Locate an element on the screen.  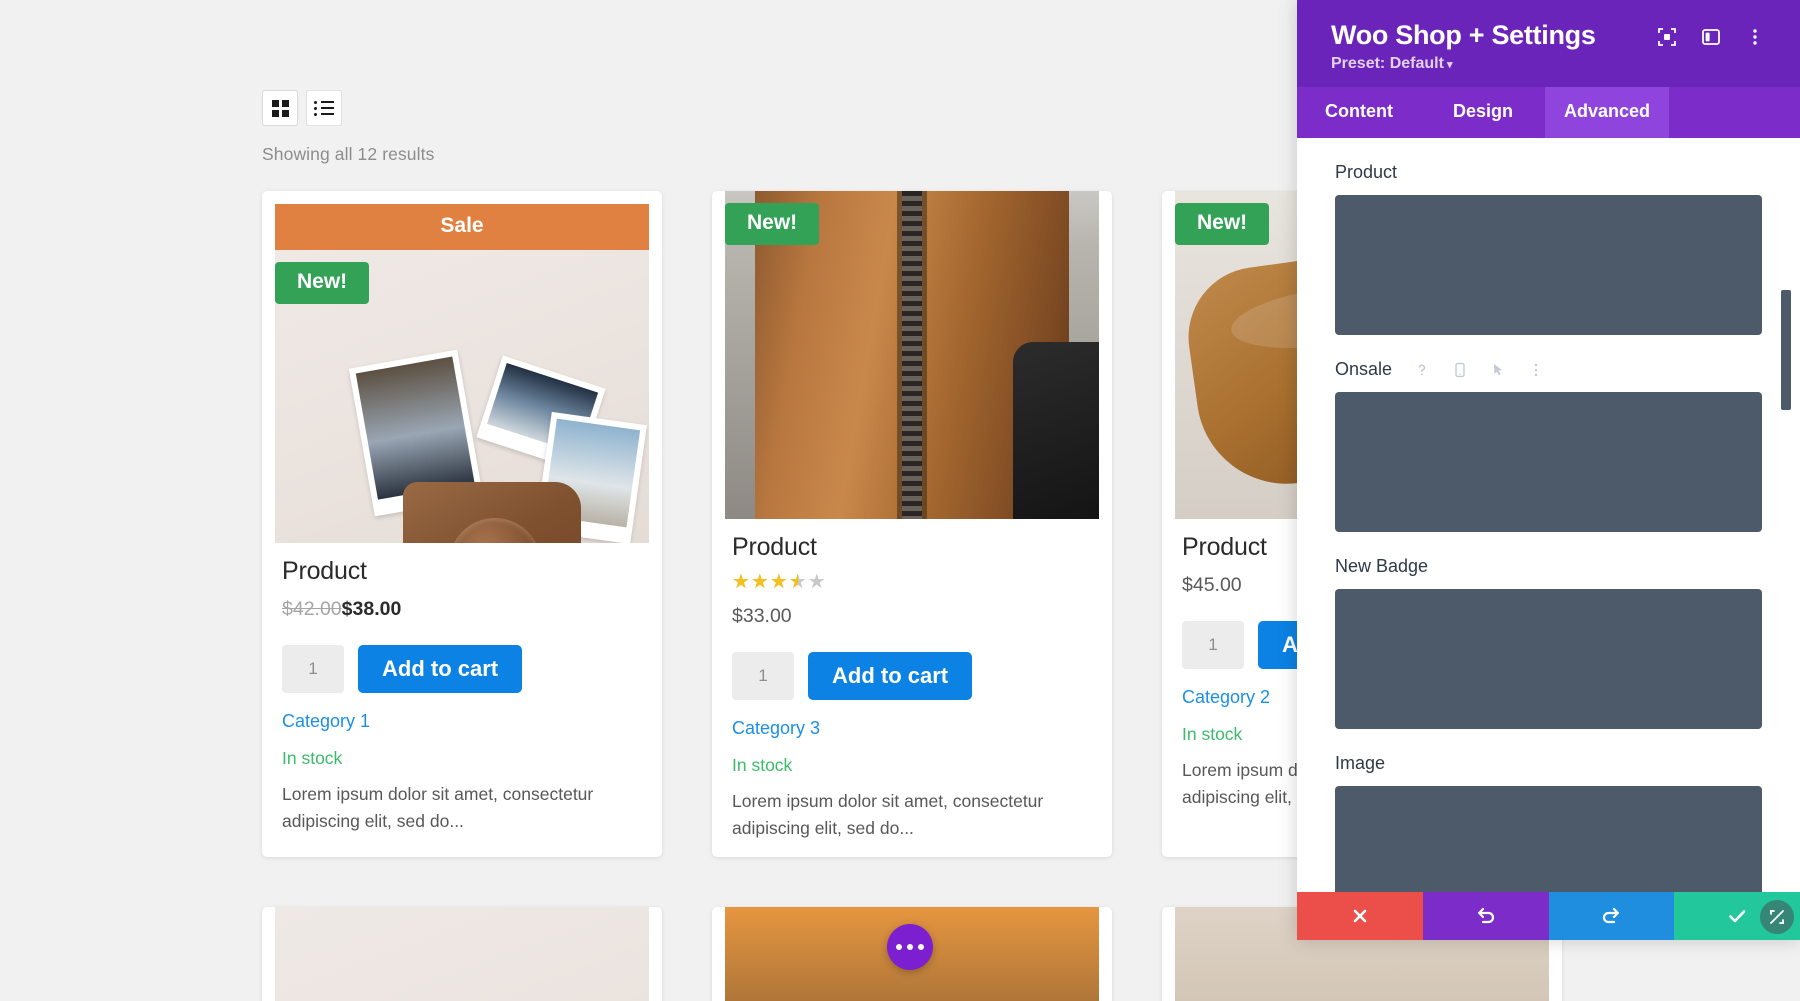
chevron-down-icon: ▾ is located at coordinates (1448, 65).